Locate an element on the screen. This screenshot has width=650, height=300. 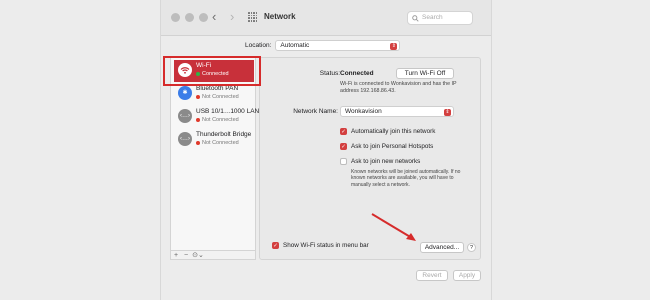
minimize-window-button is located at coordinates (189, 17).